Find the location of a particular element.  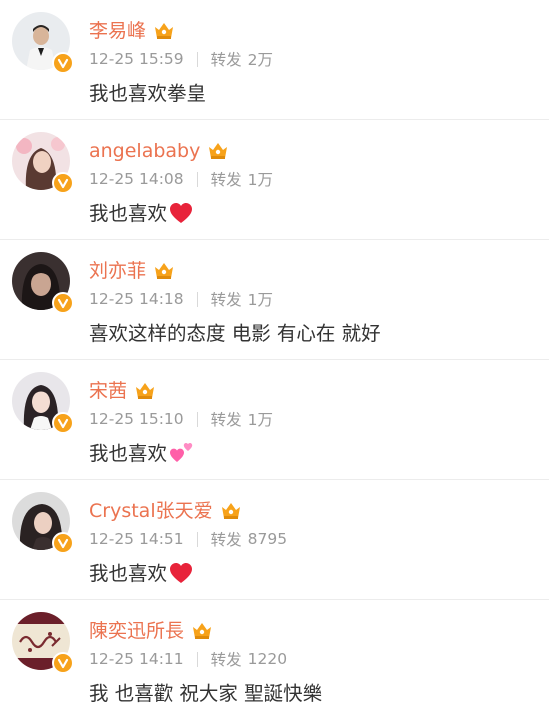

post-date: 12-25 15:10 is located at coordinates (136, 419).